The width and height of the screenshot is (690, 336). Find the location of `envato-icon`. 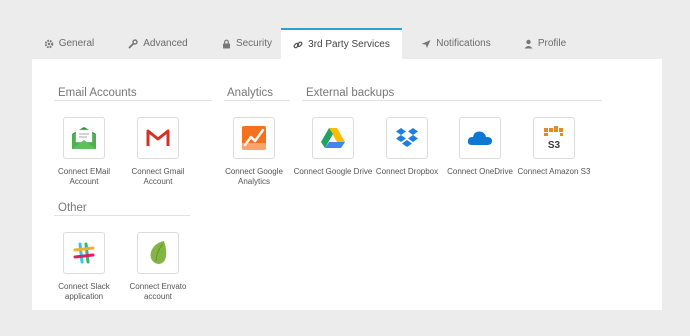

envato-icon is located at coordinates (158, 252).